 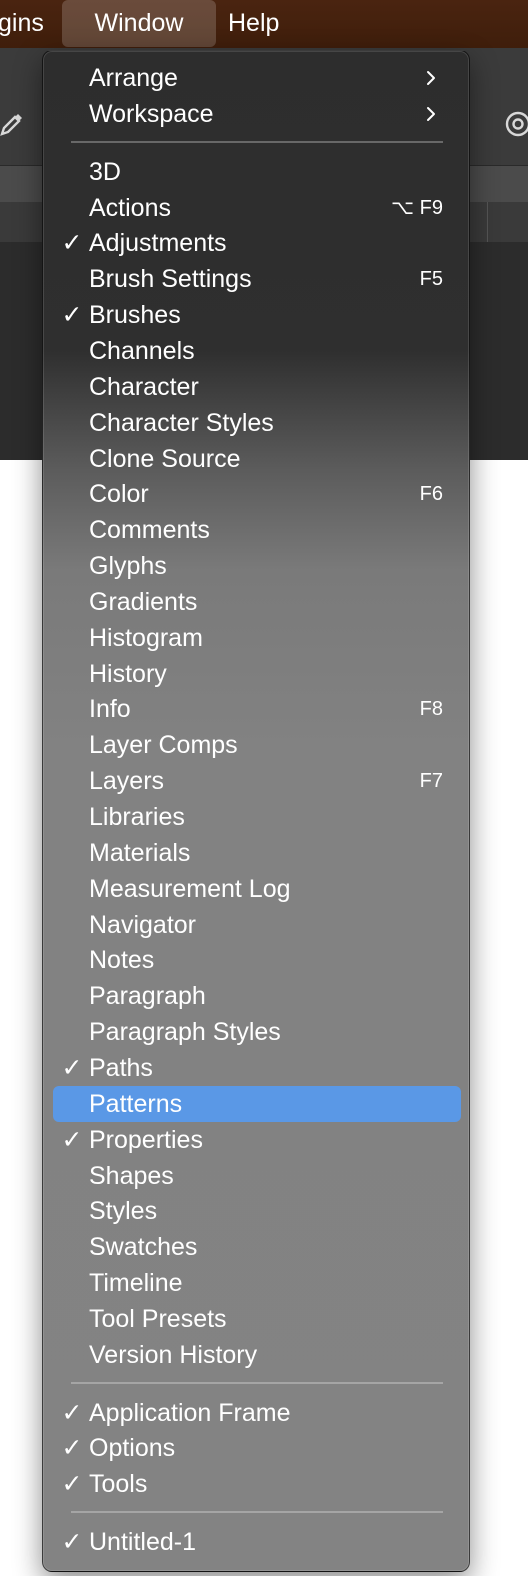 I want to click on menu-item-brushes: ✓ Brushes, so click(x=257, y=315).